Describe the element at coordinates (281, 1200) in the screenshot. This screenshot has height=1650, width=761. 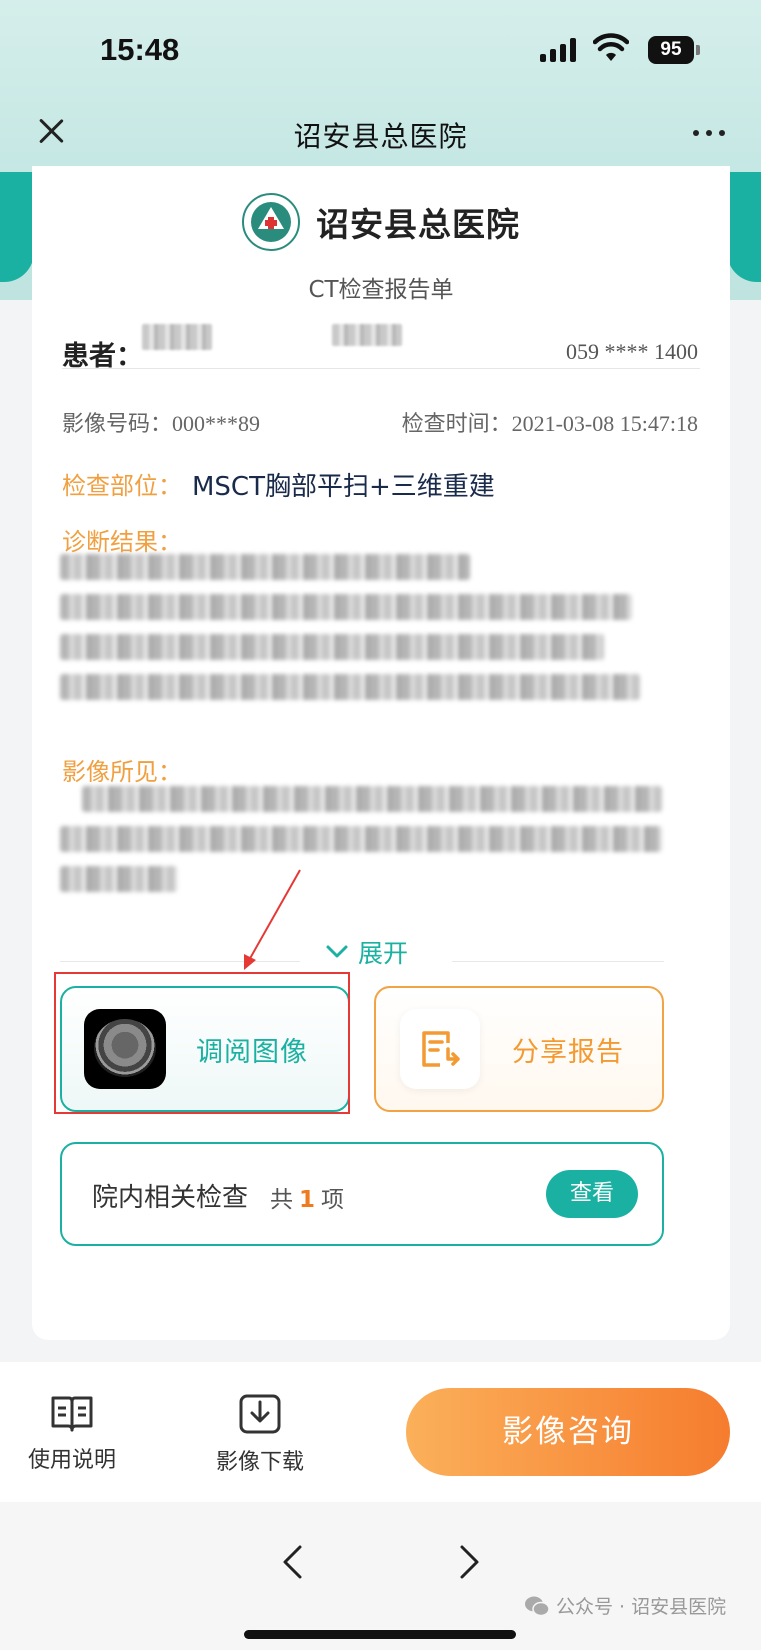
I see `count-prefix: 共` at that location.